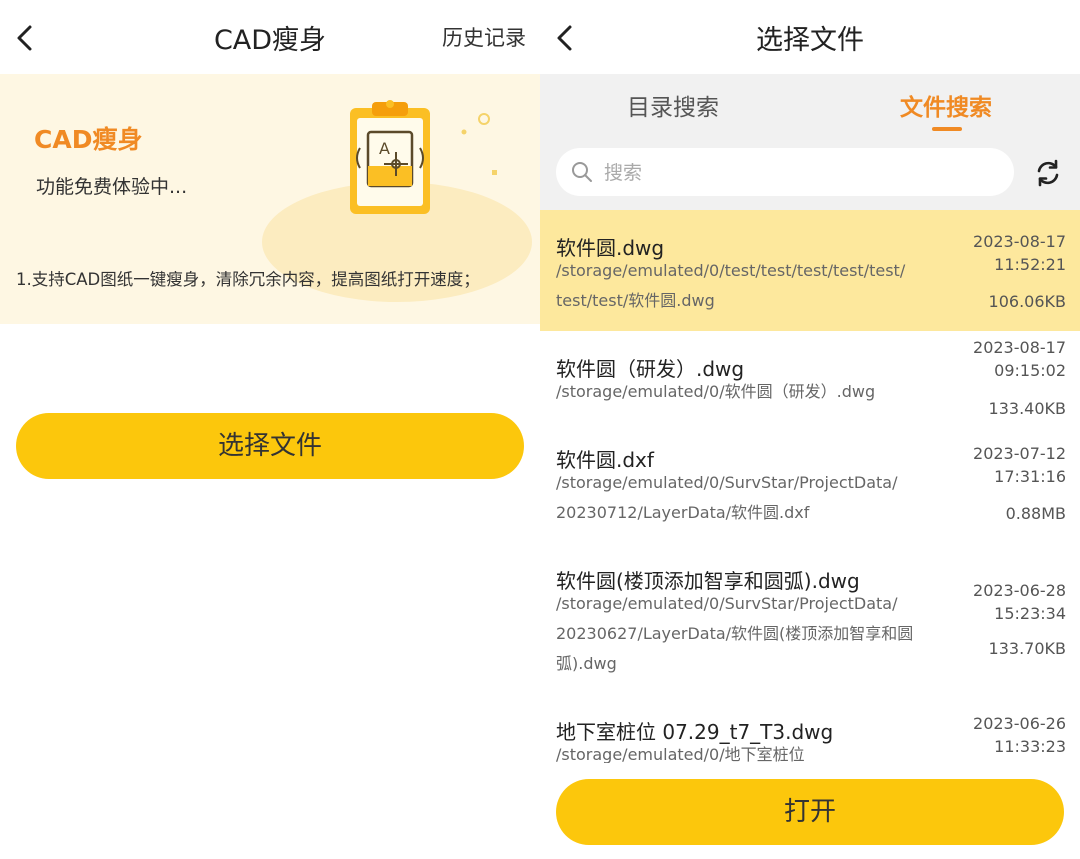 This screenshot has height=859, width=1080. Describe the element at coordinates (810, 142) in the screenshot. I see `search-panel: 目录搜索 文件搜索` at that location.